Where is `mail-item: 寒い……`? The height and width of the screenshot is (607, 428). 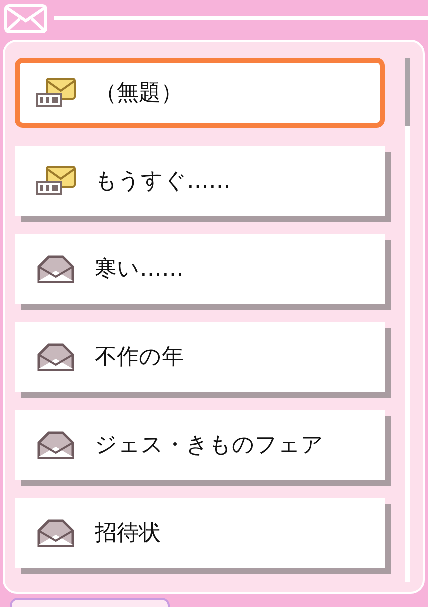 mail-item: 寒い…… is located at coordinates (200, 269).